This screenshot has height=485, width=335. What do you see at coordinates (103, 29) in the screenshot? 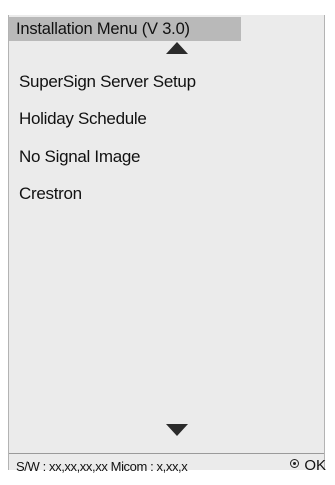
I see `menu-title: Installation Menu (V 3.0)` at bounding box center [103, 29].